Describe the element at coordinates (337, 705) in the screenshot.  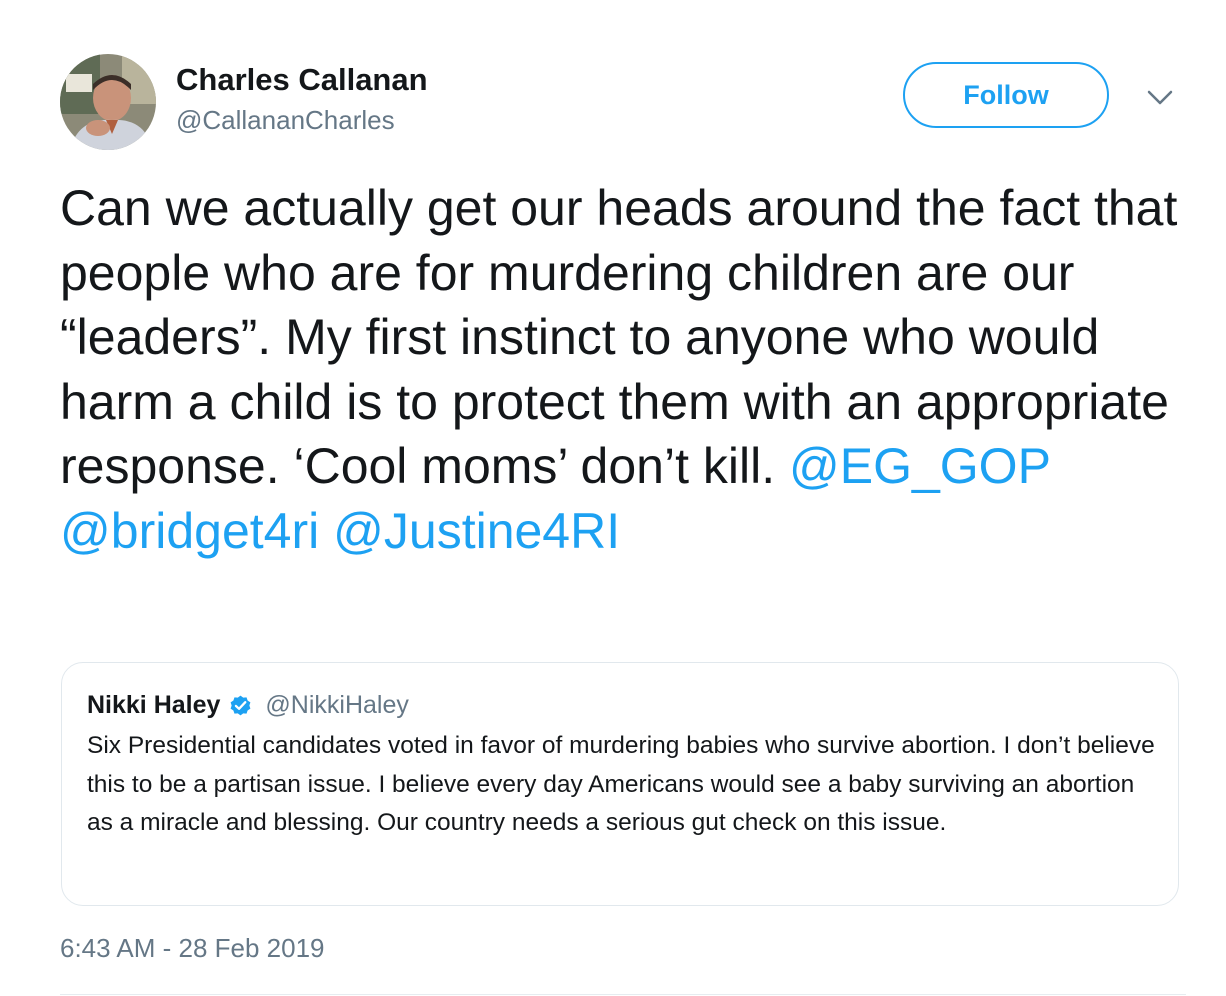
I see `quoted-author-handle: @NikkiHaley` at that location.